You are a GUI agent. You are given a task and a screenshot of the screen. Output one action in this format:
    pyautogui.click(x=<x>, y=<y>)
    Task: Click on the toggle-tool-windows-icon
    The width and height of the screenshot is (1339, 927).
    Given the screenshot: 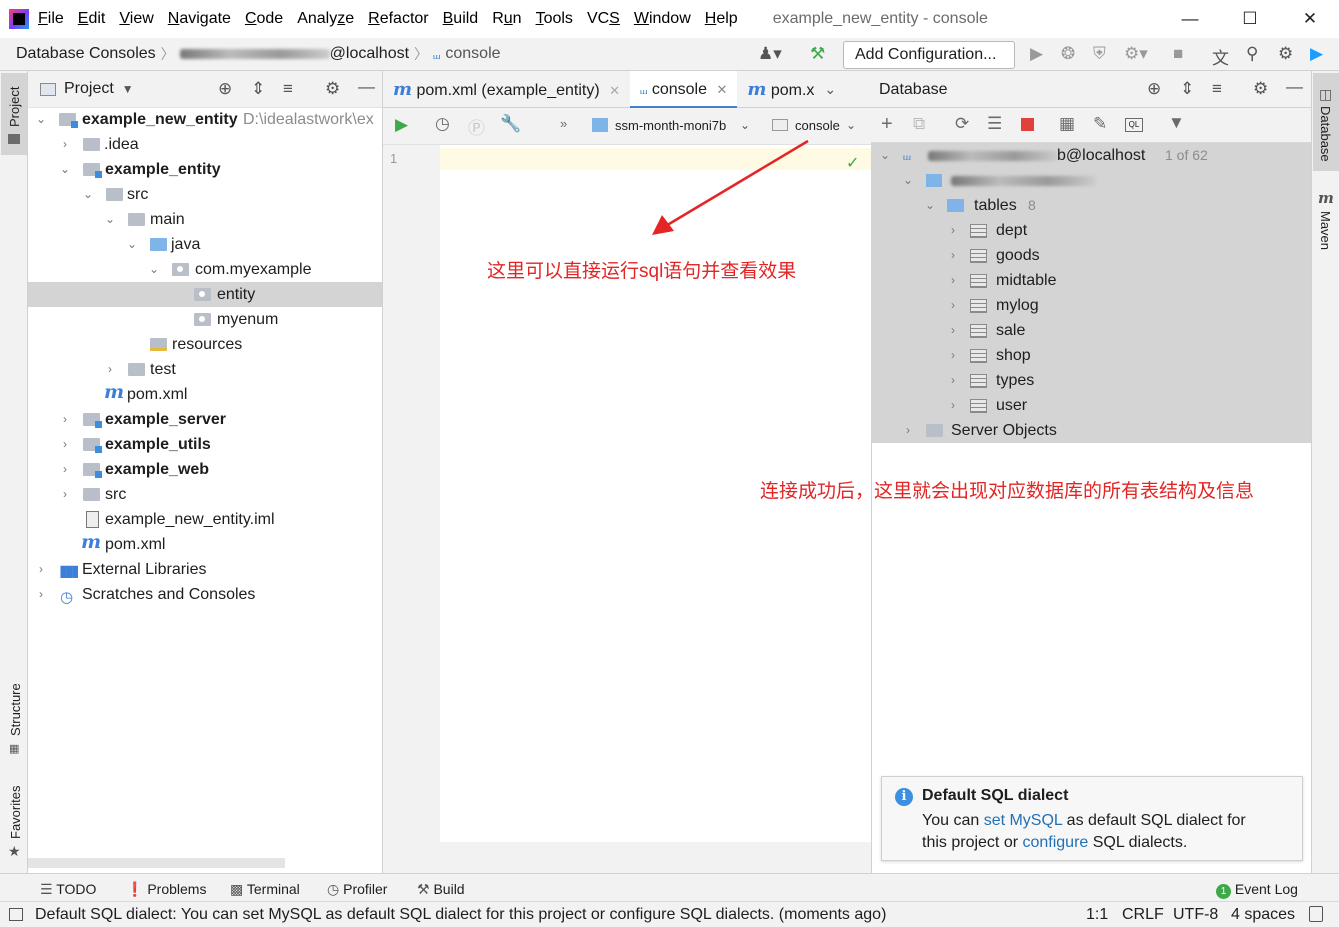 What is the action you would take?
    pyautogui.click(x=16, y=914)
    